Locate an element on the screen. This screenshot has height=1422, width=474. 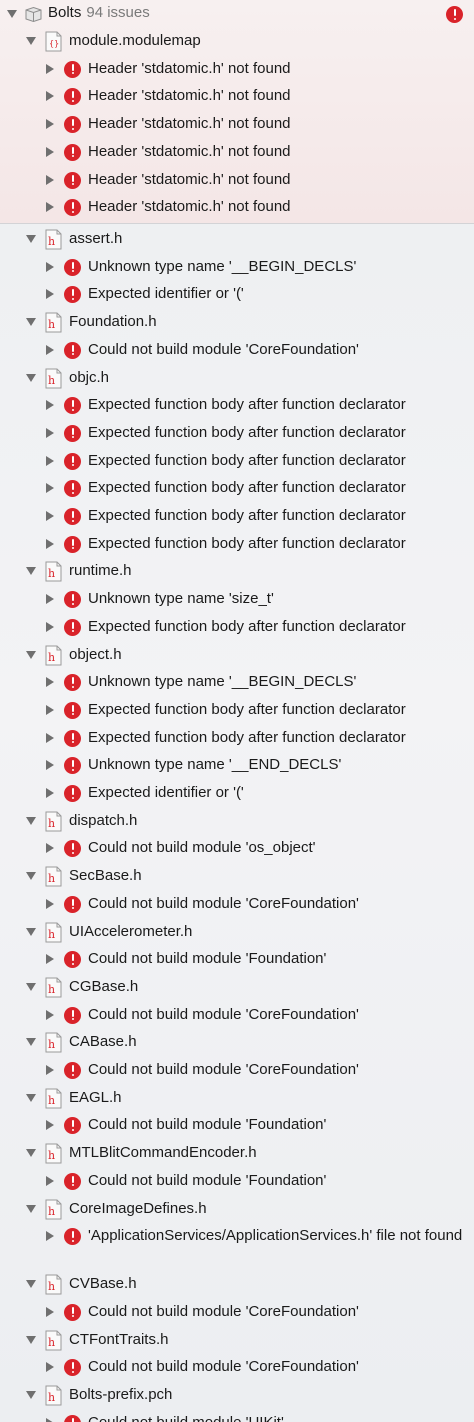
file-row: h MTLBlitCommandEncoder.h is located at coordinates (237, 1154).